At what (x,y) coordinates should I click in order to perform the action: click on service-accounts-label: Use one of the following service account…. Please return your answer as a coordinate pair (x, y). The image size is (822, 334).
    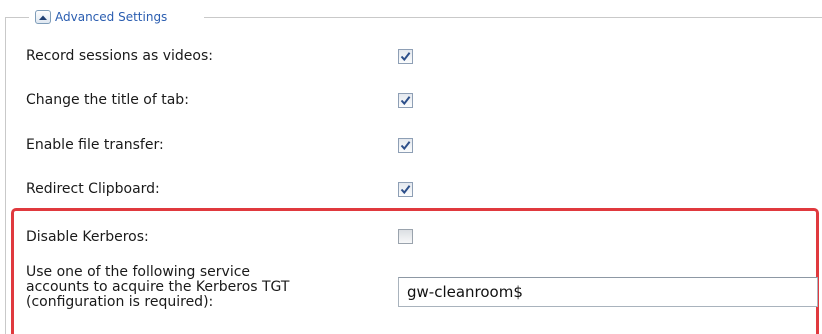
    Looking at the image, I should click on (157, 287).